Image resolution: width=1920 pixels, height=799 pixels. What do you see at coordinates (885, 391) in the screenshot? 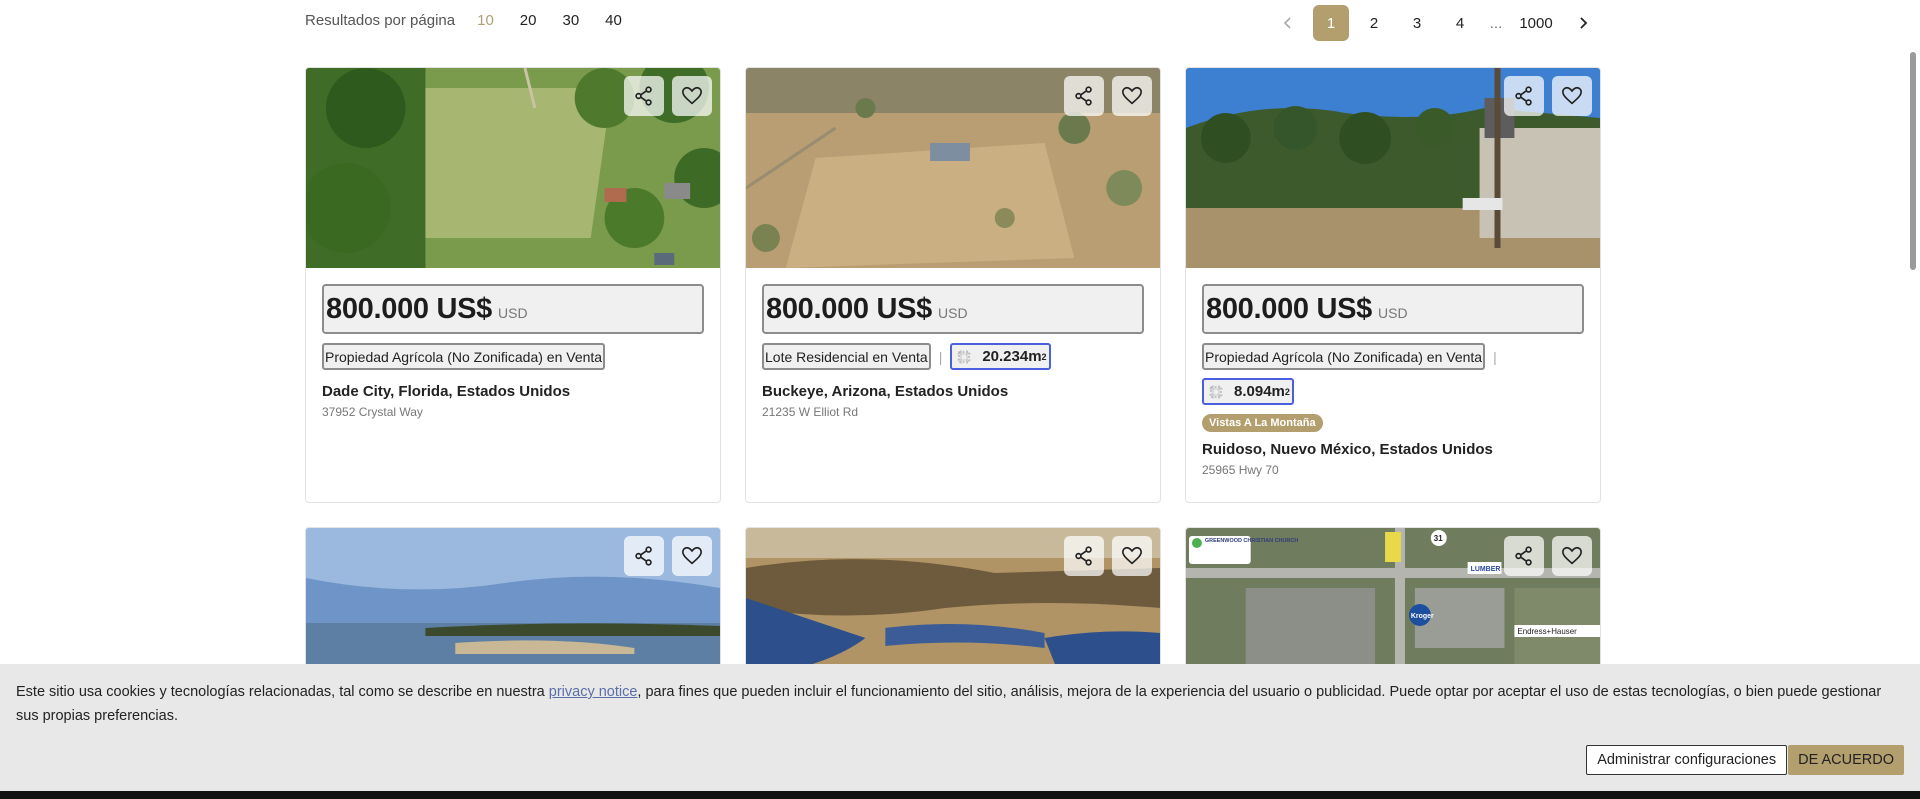
I see `listing-location: Buckeye, Arizona, Estados Unidos` at bounding box center [885, 391].